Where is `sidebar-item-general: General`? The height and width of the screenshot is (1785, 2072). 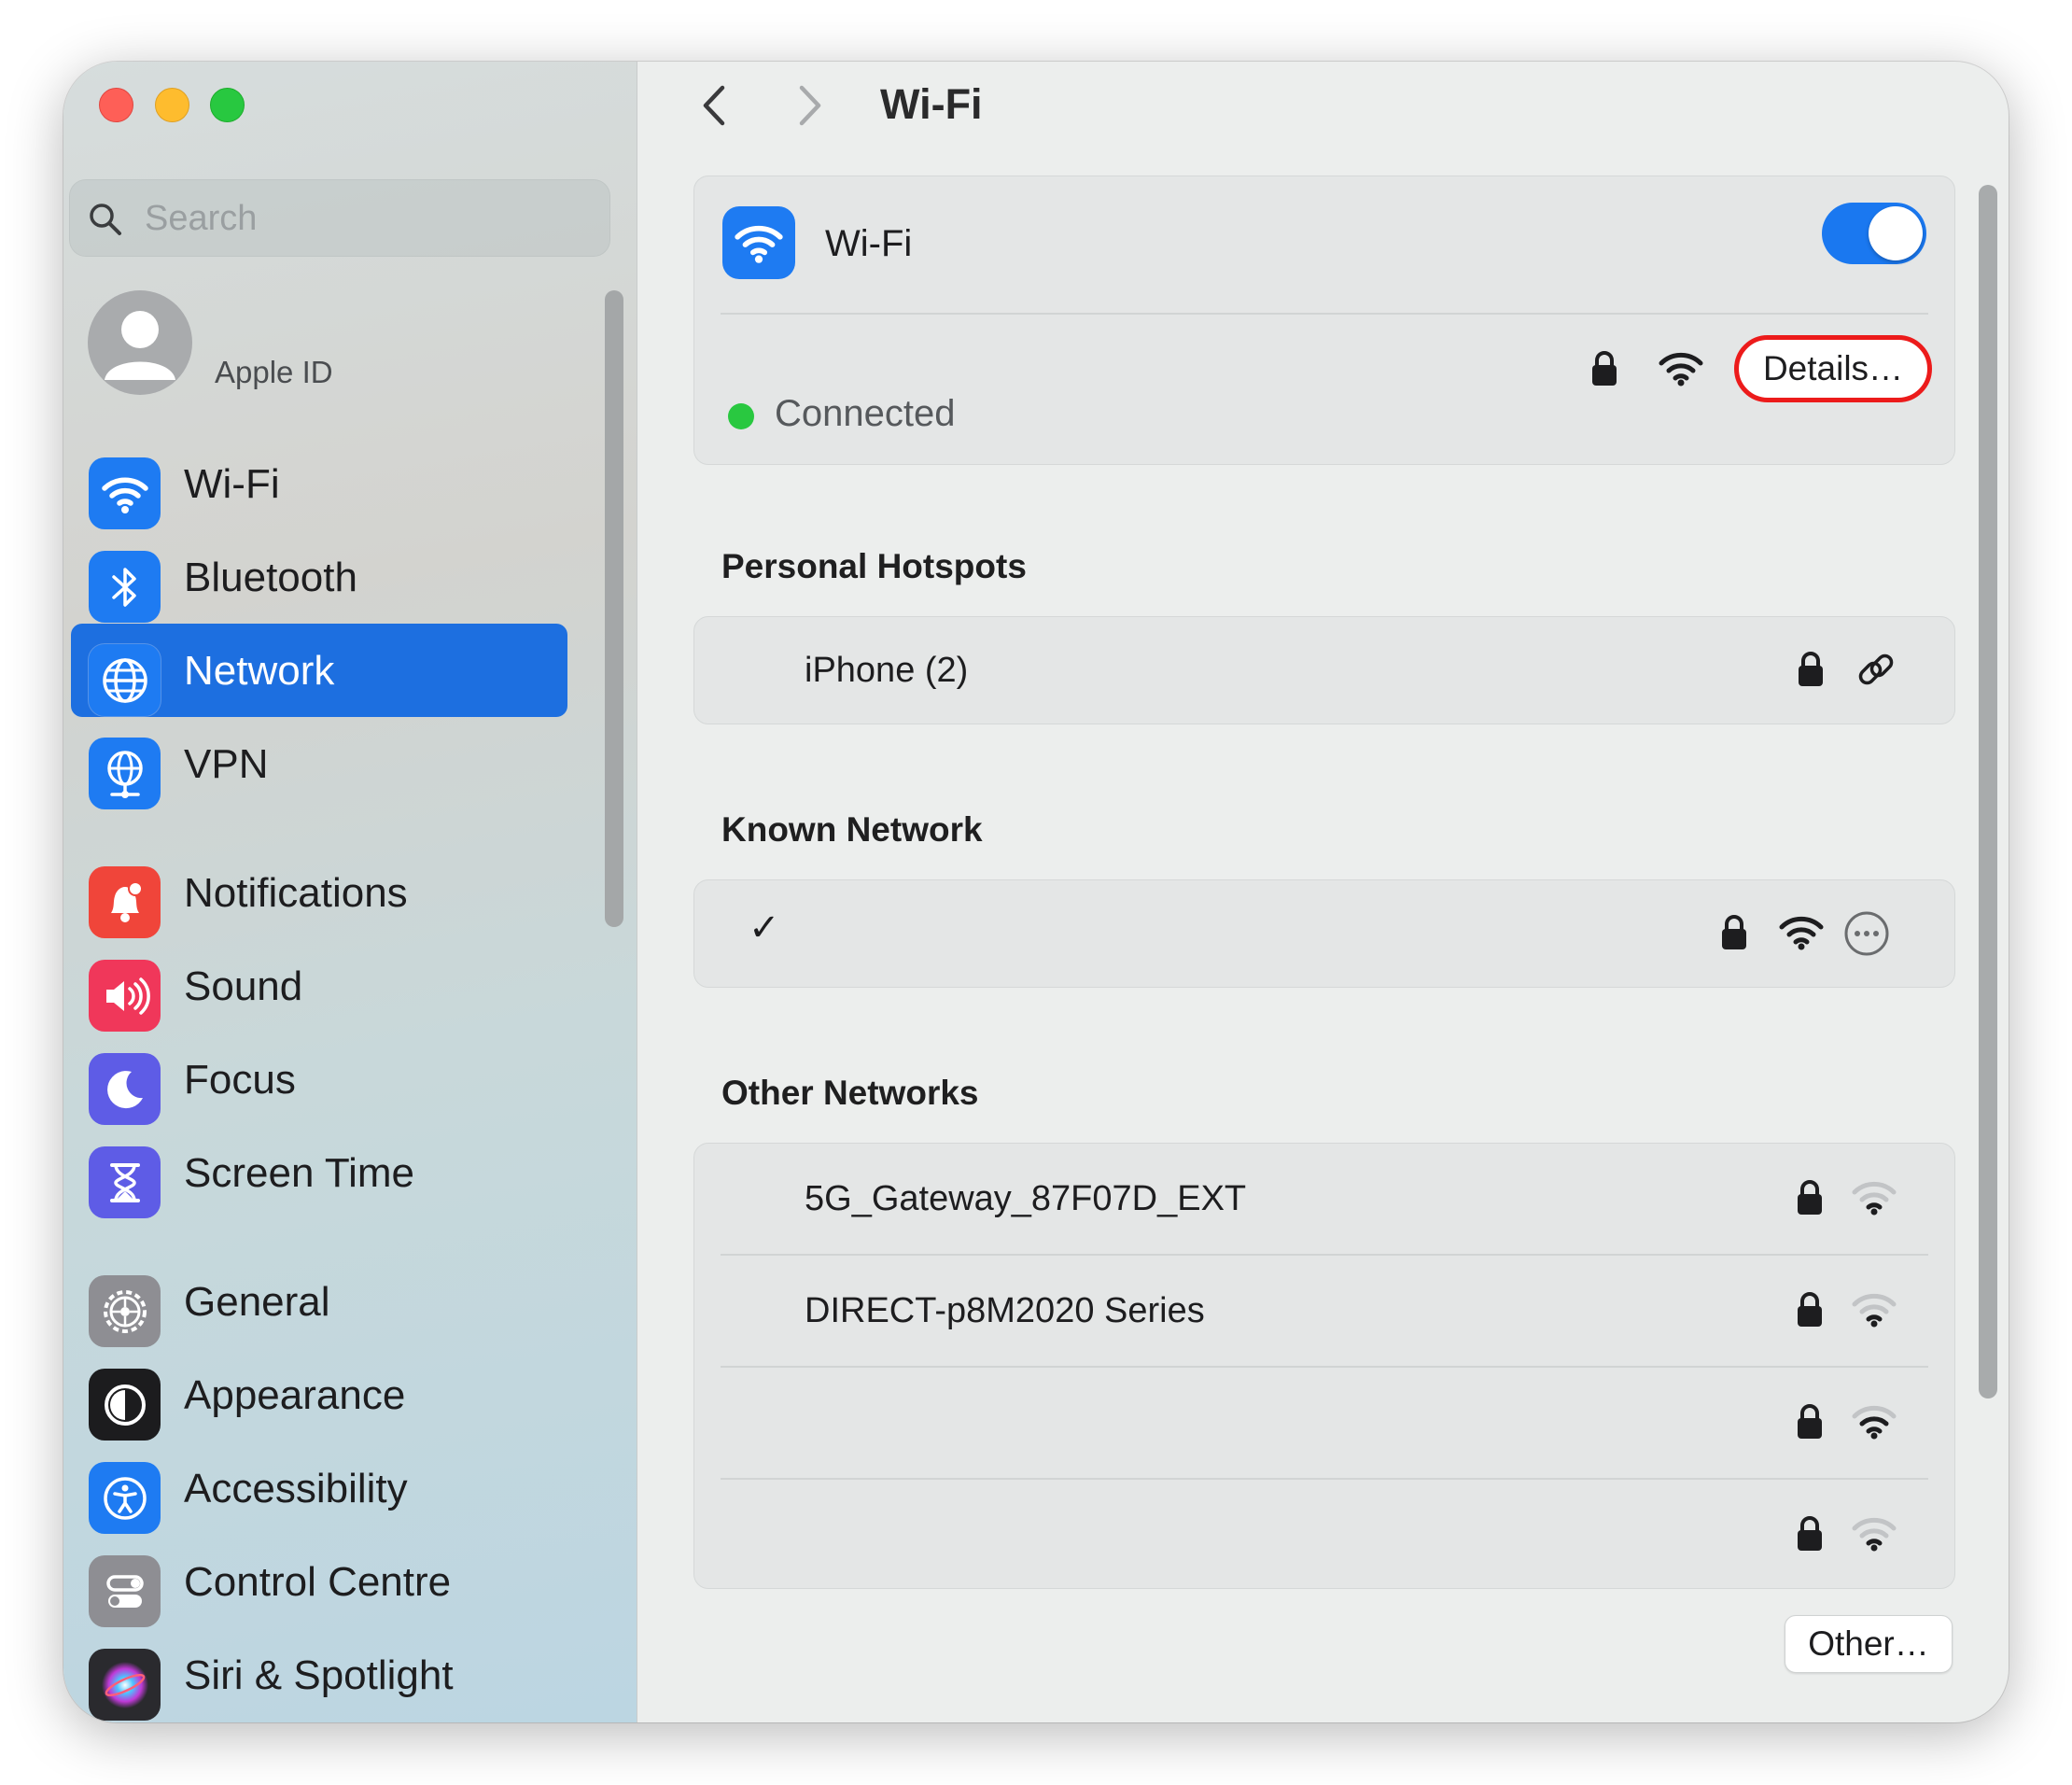
sidebar-item-general: General is located at coordinates (319, 1301).